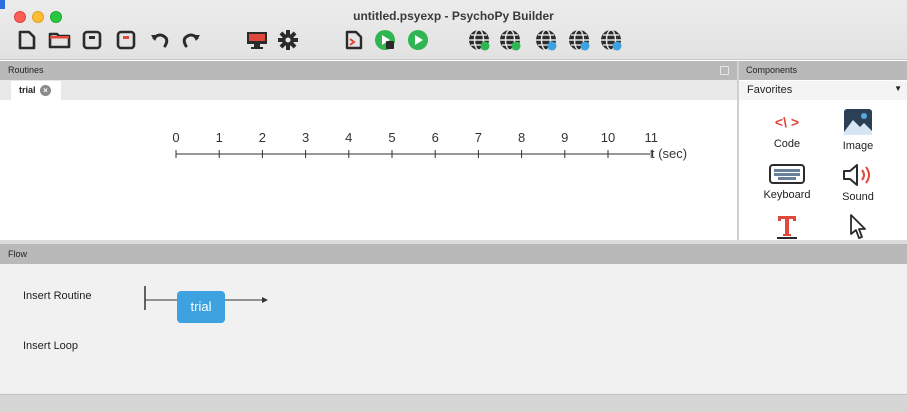  Describe the element at coordinates (546, 40) in the screenshot. I see `pavlovia-user-icon` at that location.